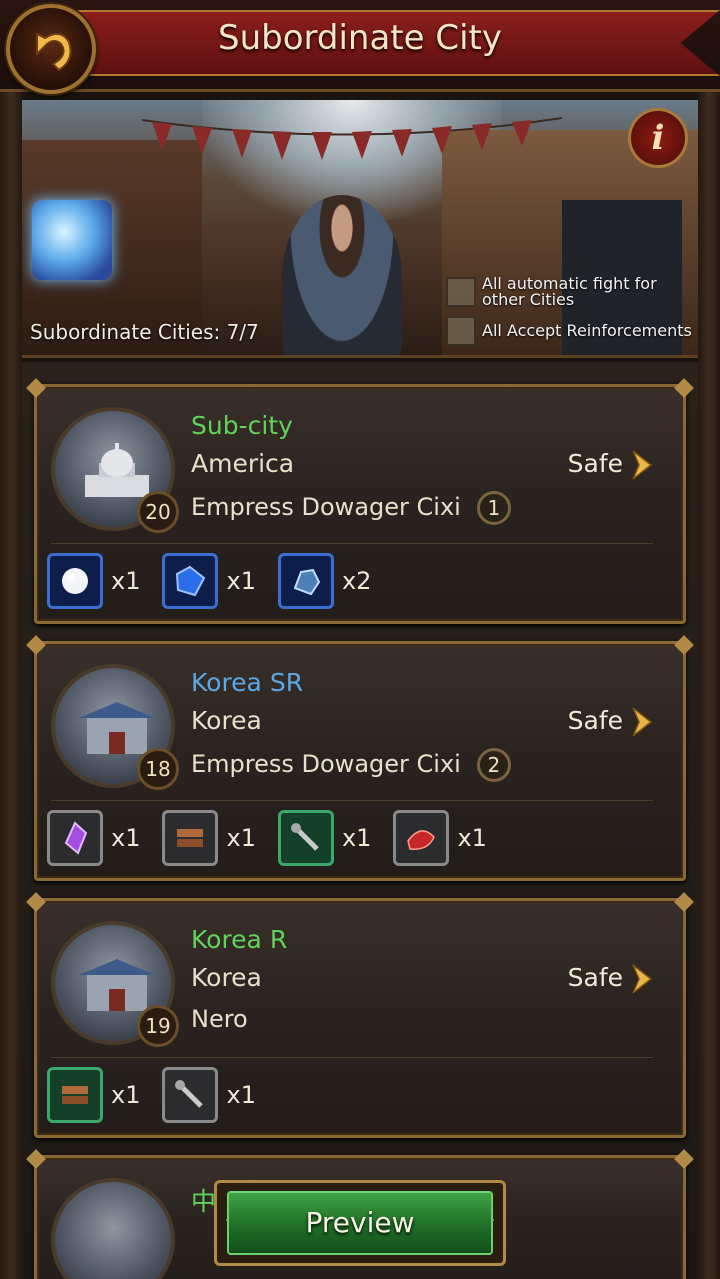 This screenshot has height=1279, width=720. What do you see at coordinates (461, 292) in the screenshot?
I see `auto-fight-checkbox` at bounding box center [461, 292].